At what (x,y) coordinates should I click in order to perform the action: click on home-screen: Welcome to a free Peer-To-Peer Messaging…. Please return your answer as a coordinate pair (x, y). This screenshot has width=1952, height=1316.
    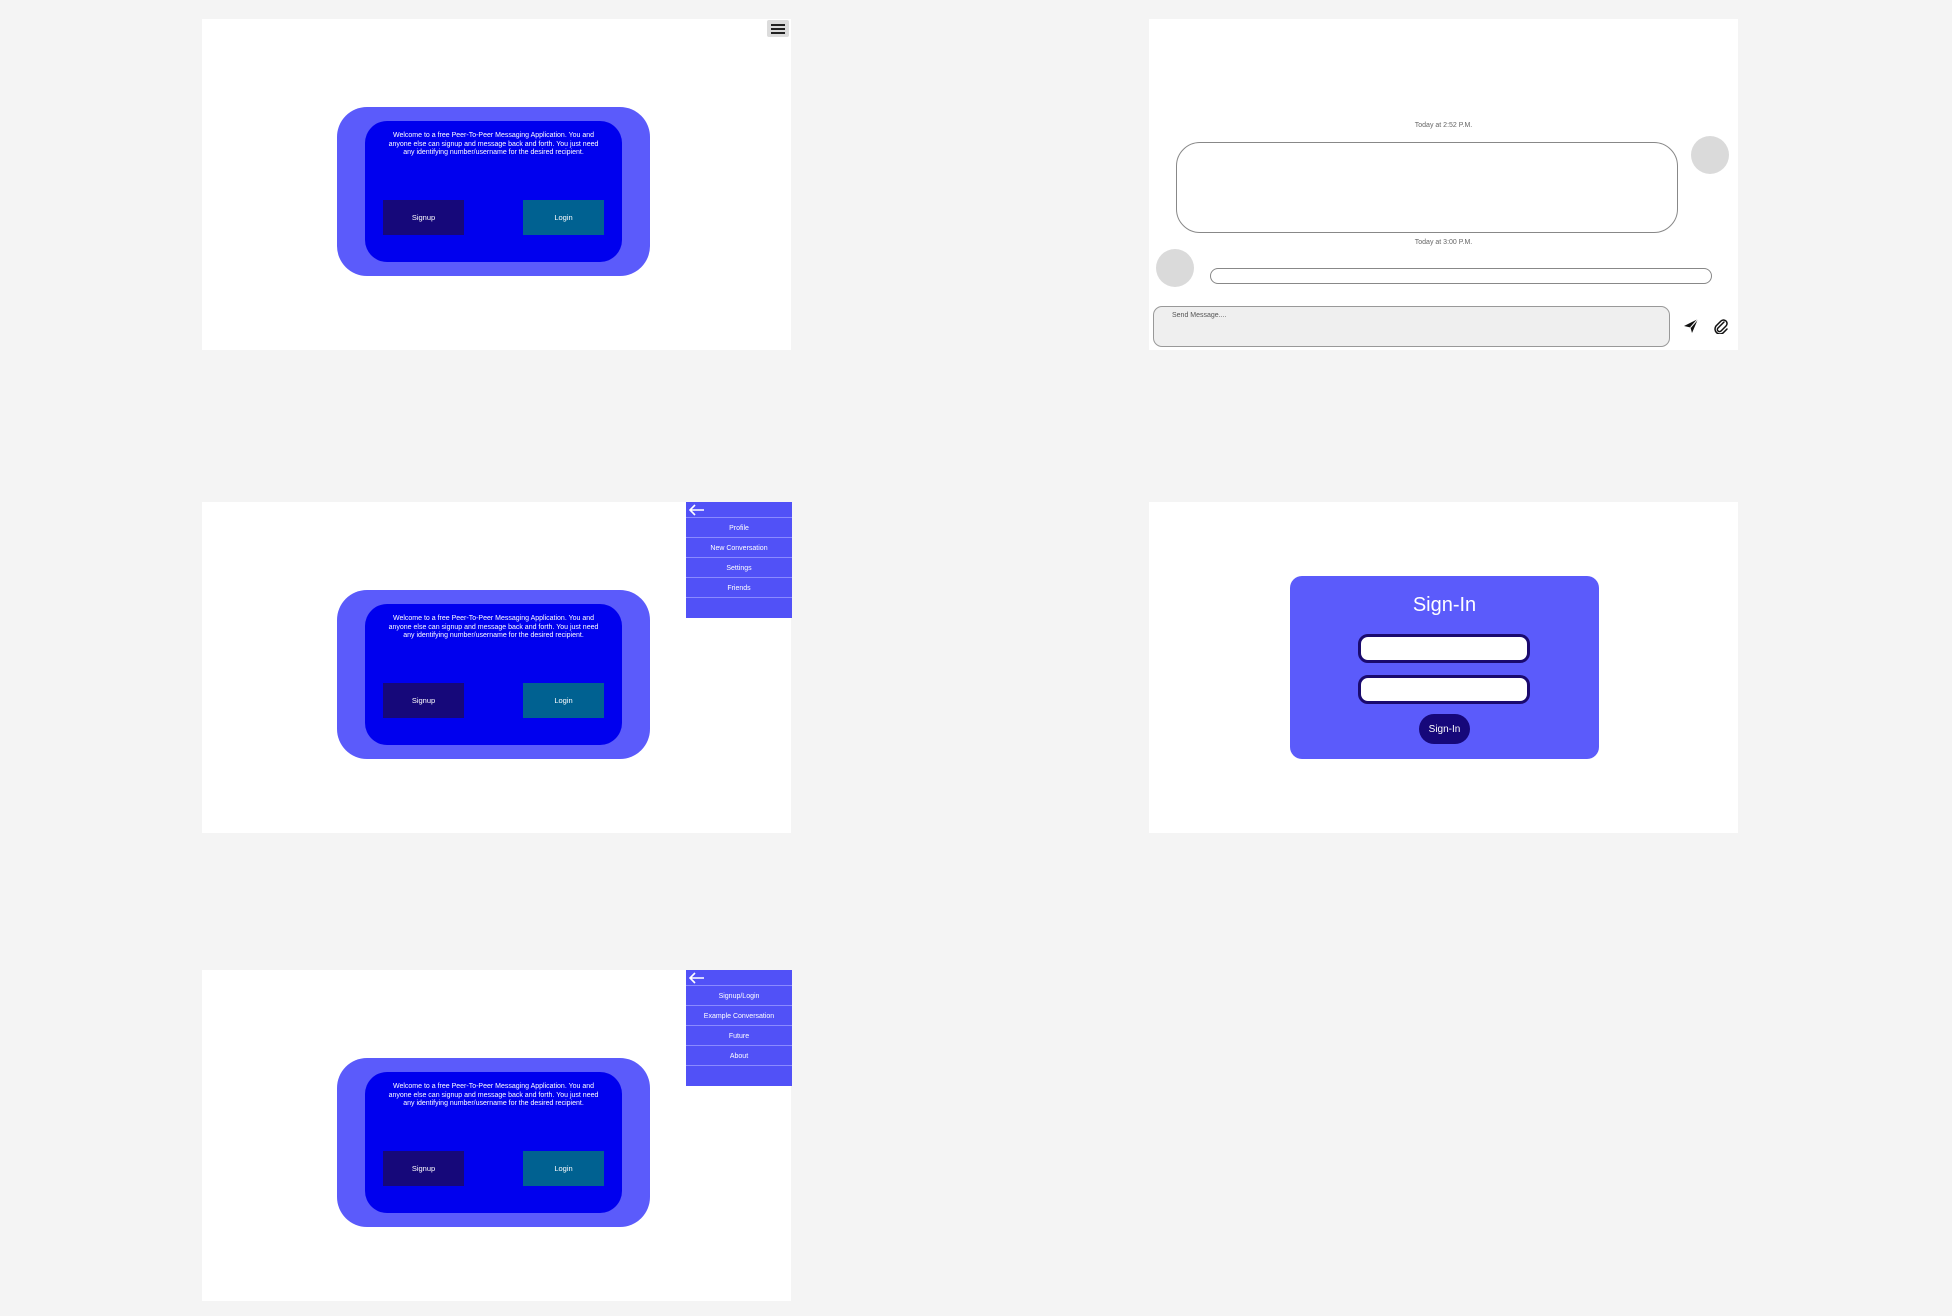
    Looking at the image, I should click on (496, 184).